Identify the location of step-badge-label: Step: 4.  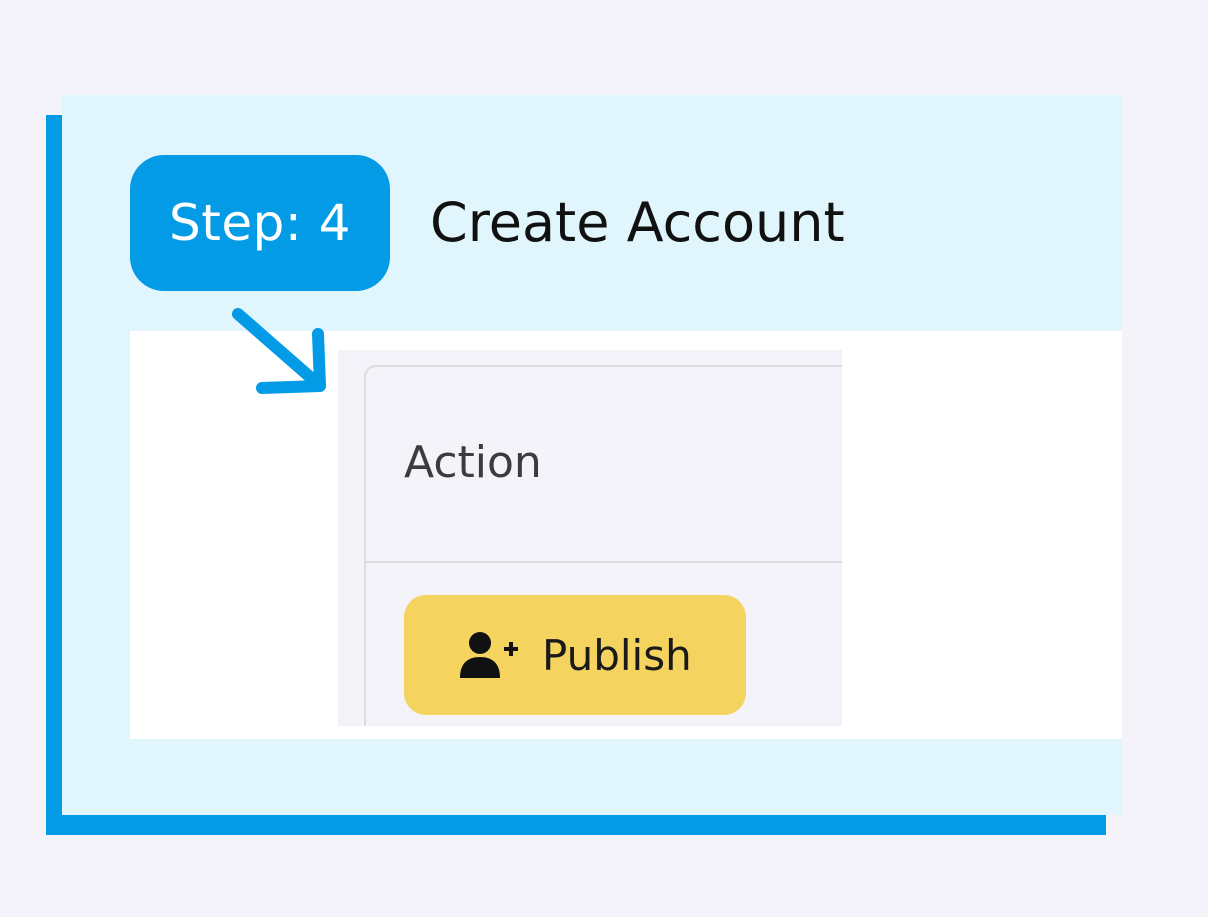
(260, 223).